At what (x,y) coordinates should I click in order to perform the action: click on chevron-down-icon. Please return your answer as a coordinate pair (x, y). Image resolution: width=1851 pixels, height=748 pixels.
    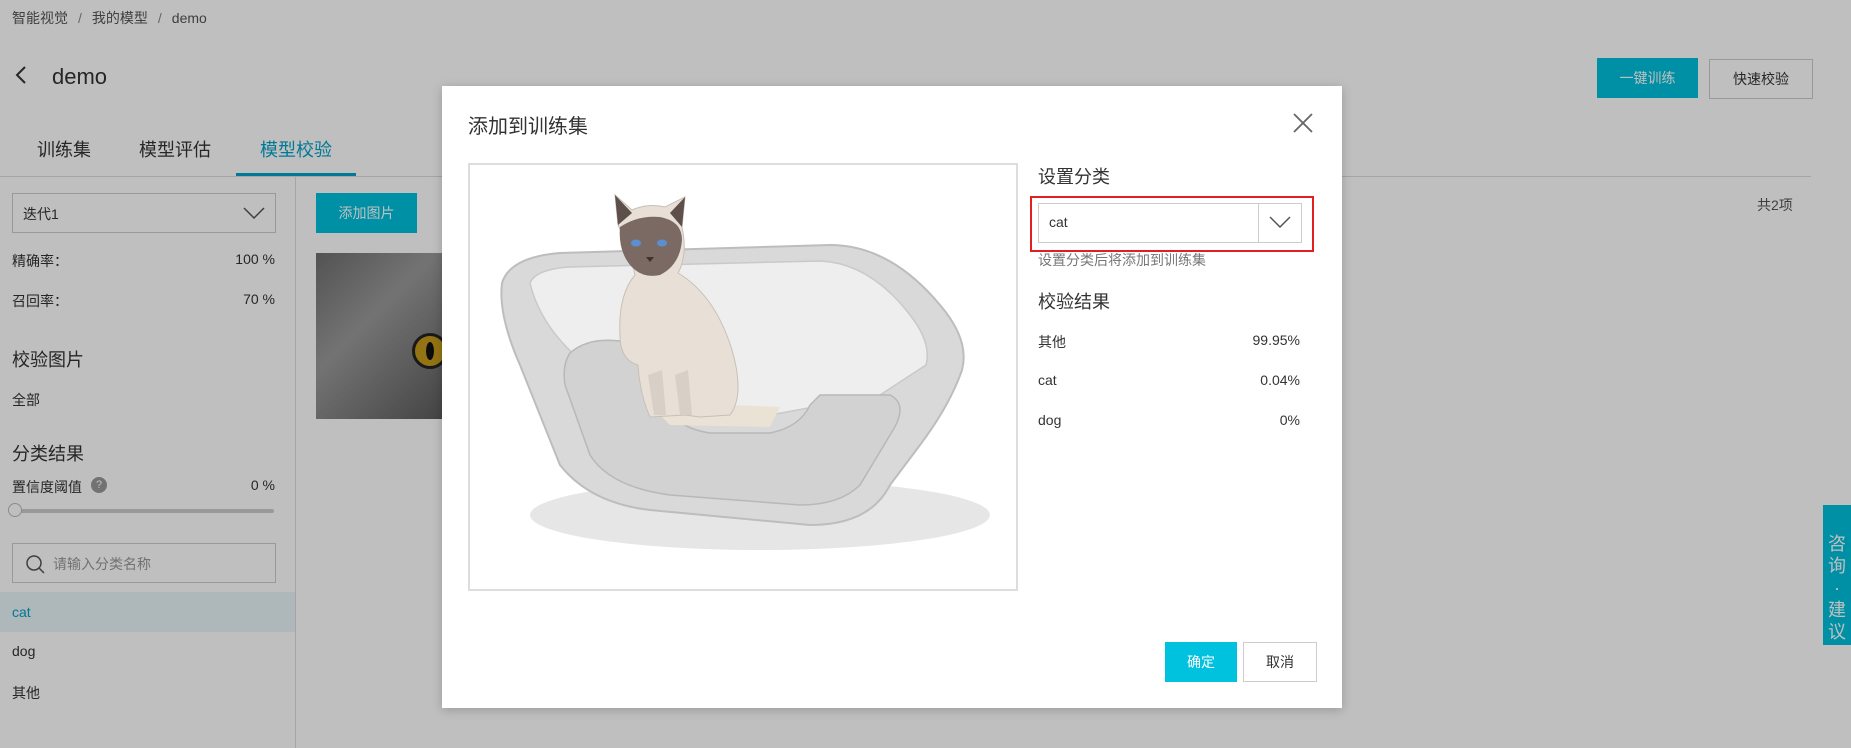
    Looking at the image, I should click on (1280, 222).